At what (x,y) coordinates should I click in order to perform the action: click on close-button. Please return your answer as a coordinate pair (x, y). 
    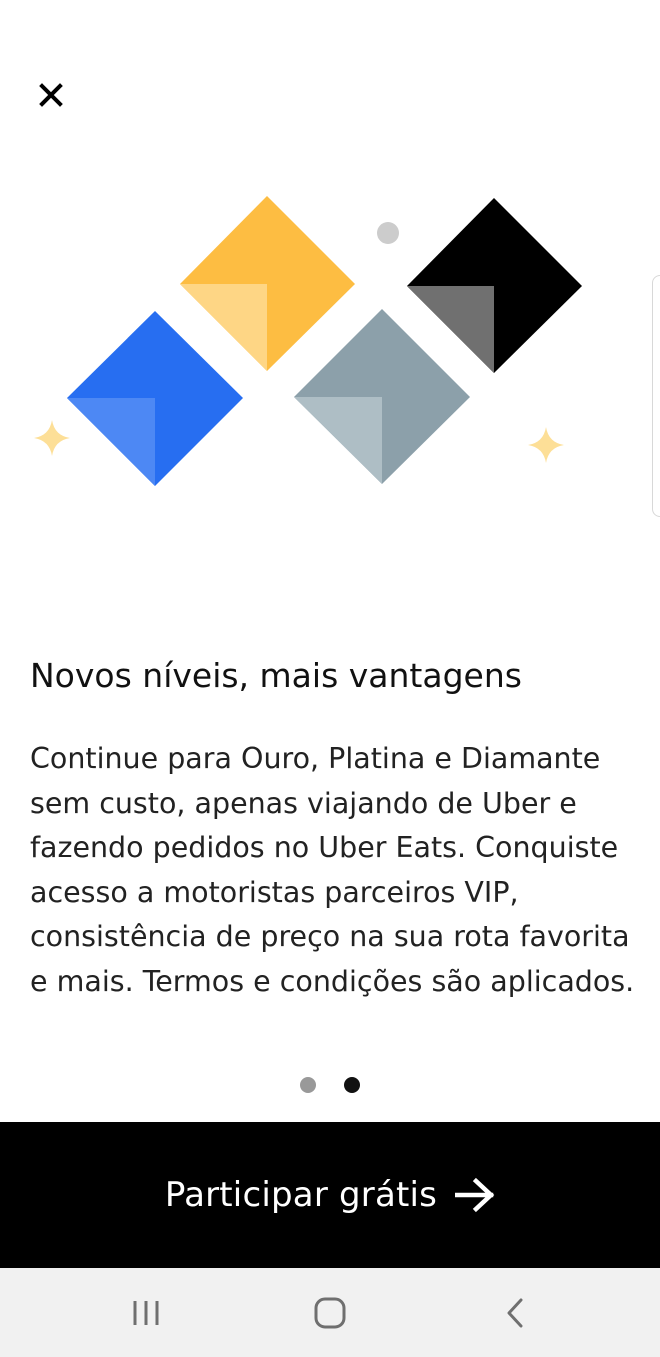
    Looking at the image, I should click on (51, 95).